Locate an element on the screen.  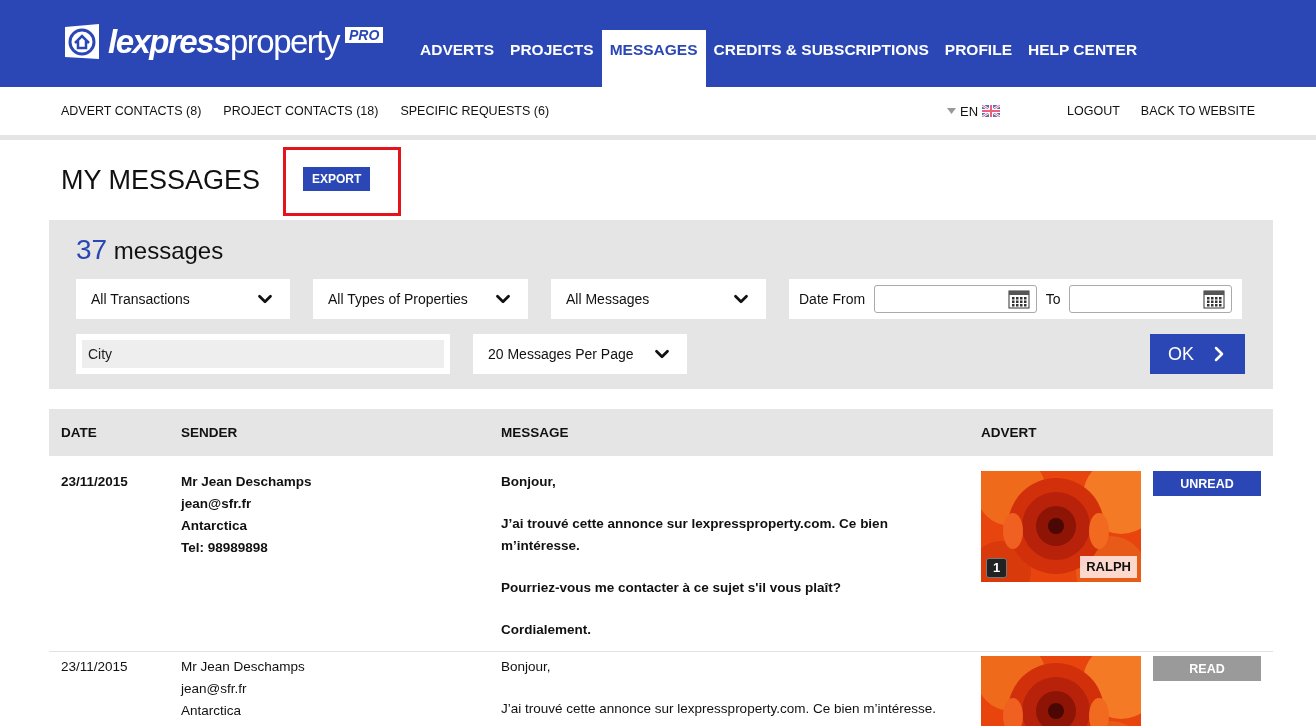
status-label: READ is located at coordinates (1207, 668).